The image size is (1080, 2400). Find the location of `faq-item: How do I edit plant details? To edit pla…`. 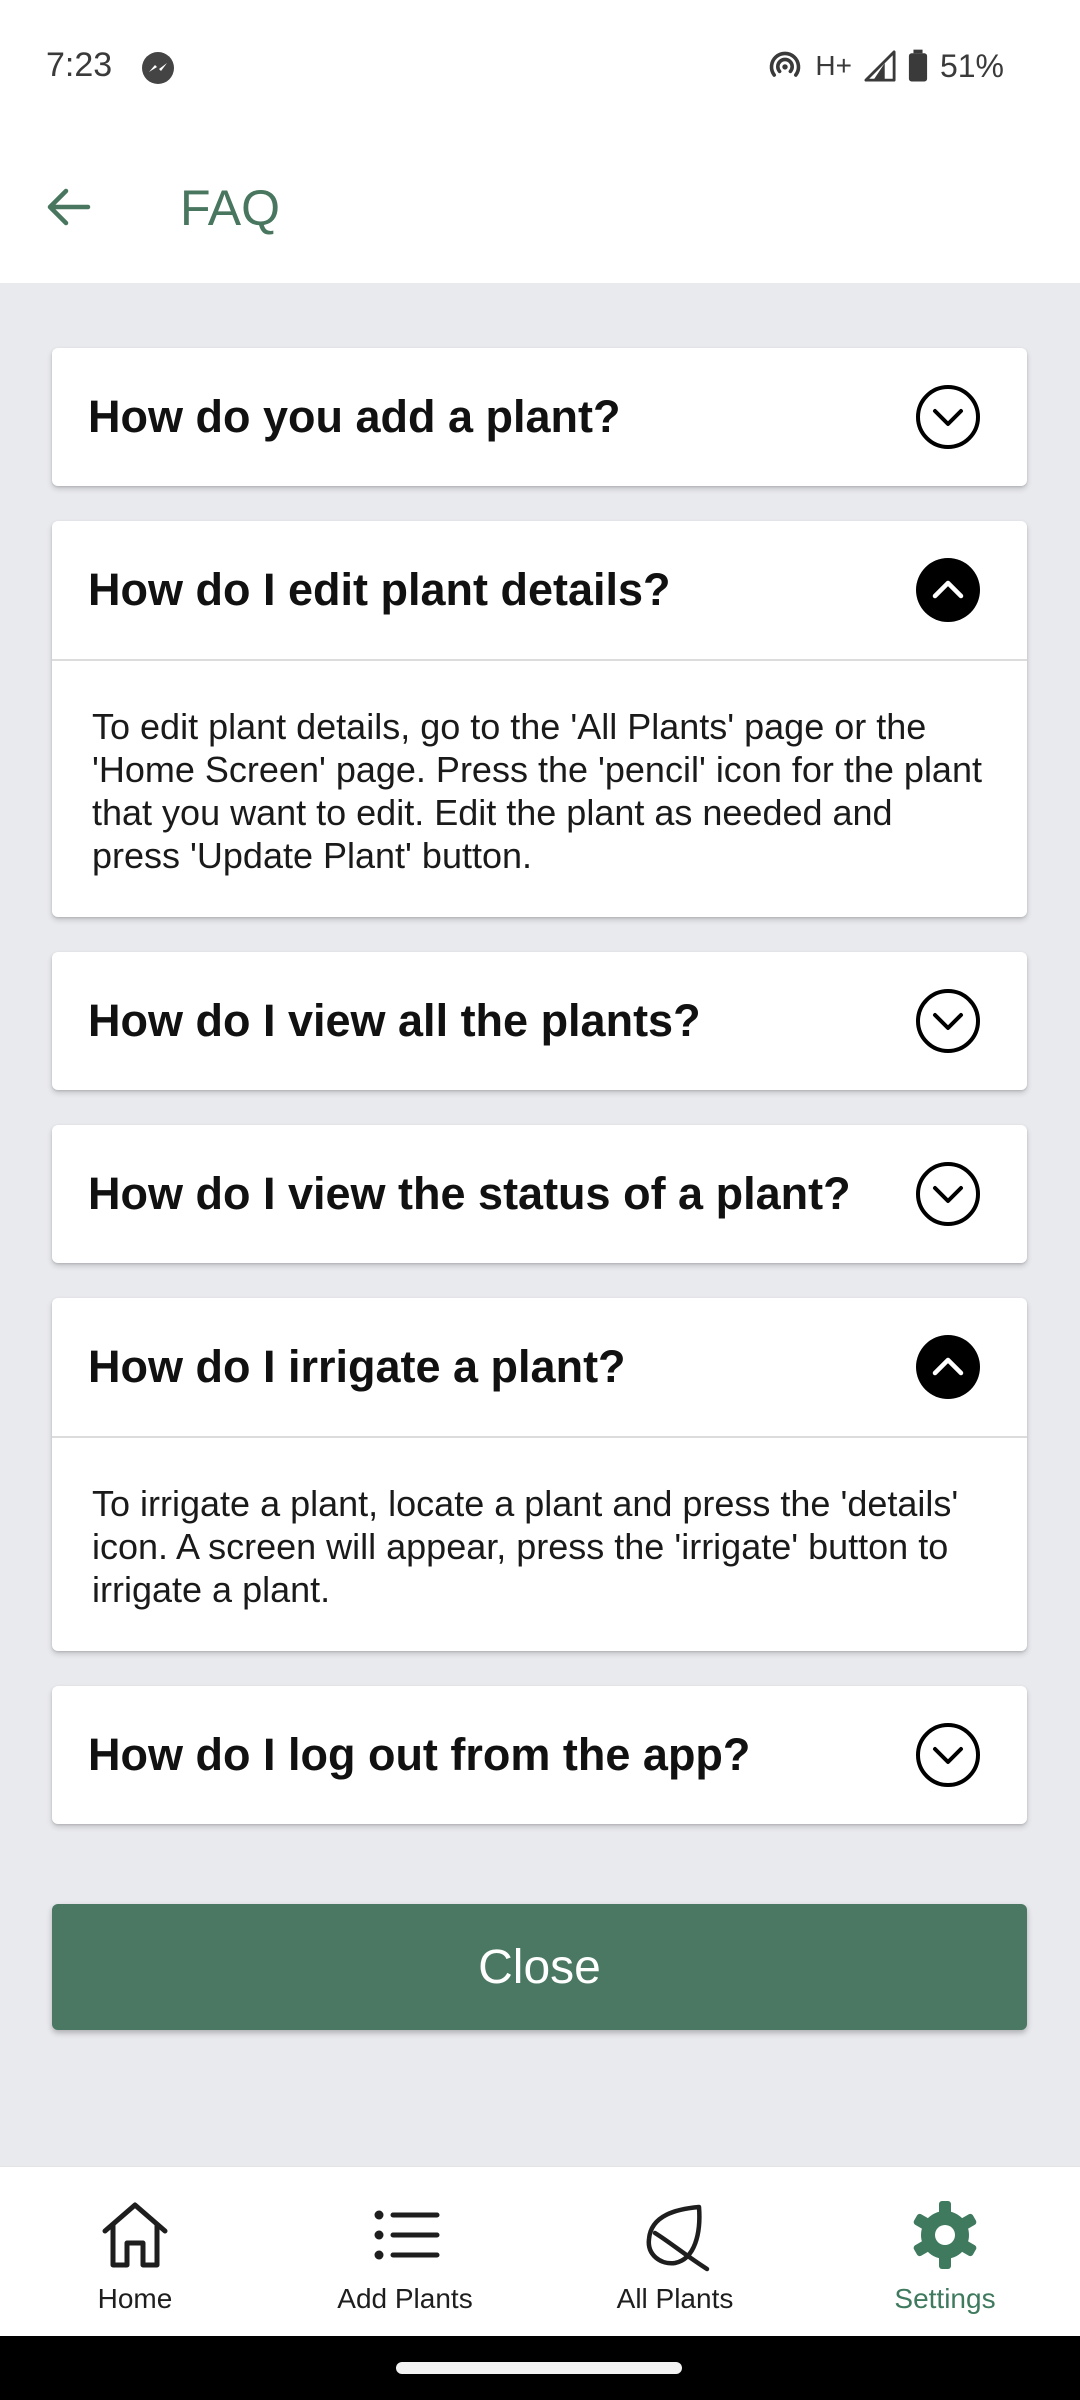

faq-item: How do I edit plant details? To edit pla… is located at coordinates (539, 719).